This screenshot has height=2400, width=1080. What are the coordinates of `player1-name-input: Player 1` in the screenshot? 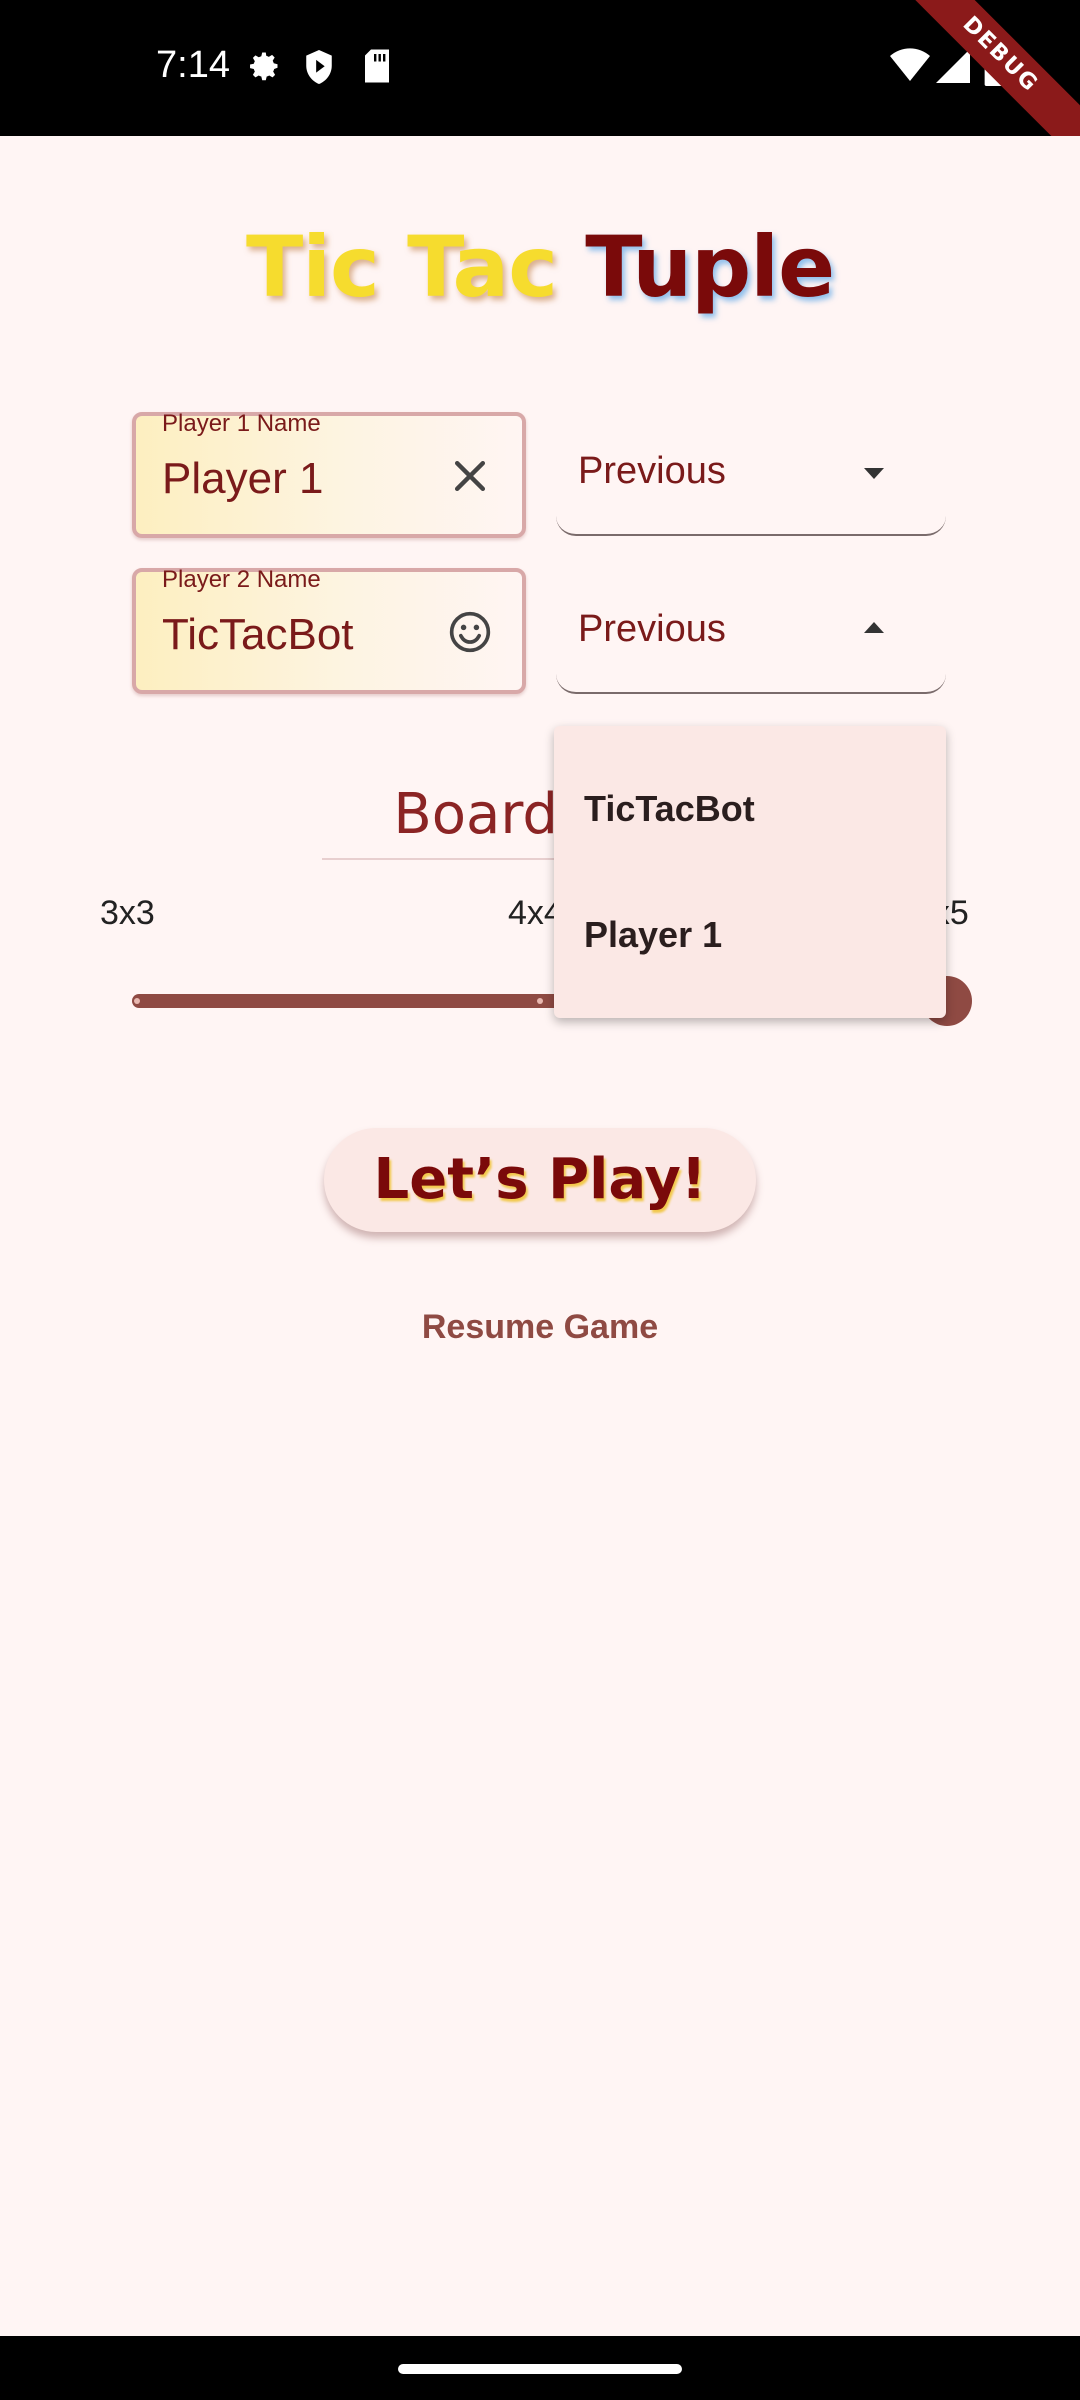 It's located at (242, 479).